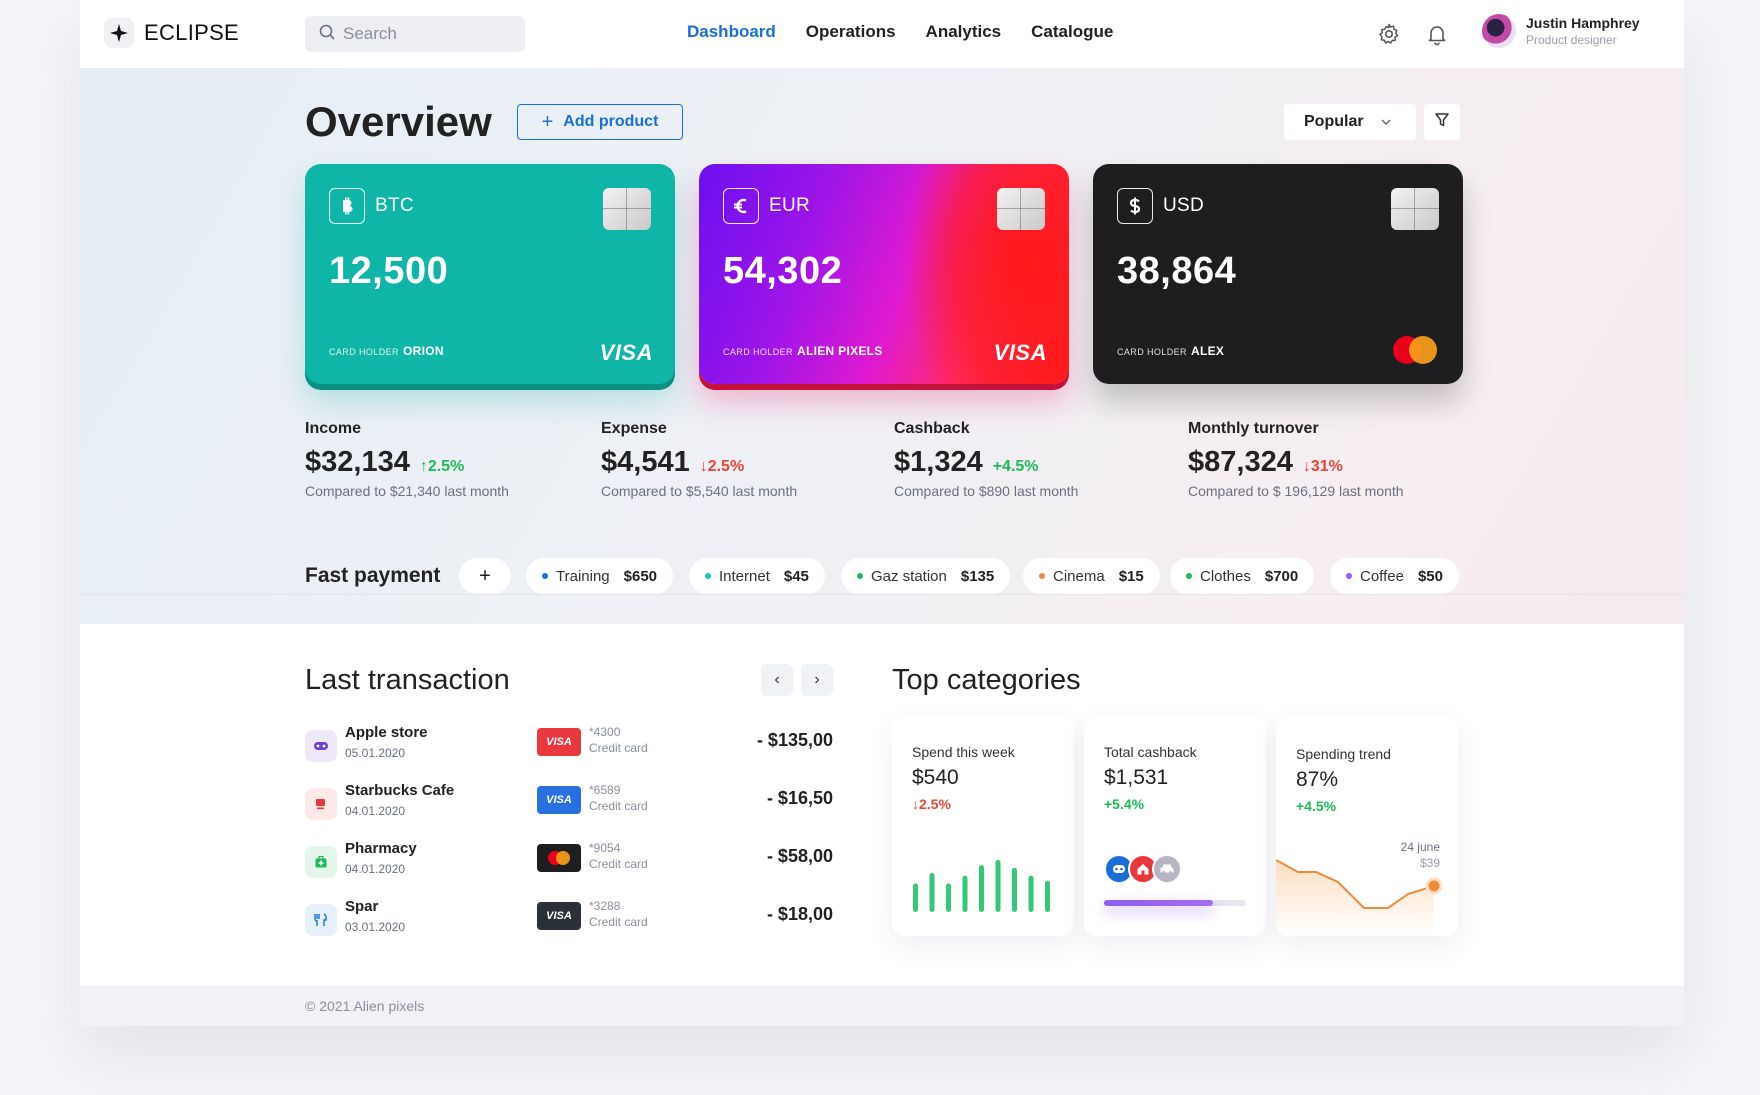  I want to click on sparkle-icon, so click(119, 33).